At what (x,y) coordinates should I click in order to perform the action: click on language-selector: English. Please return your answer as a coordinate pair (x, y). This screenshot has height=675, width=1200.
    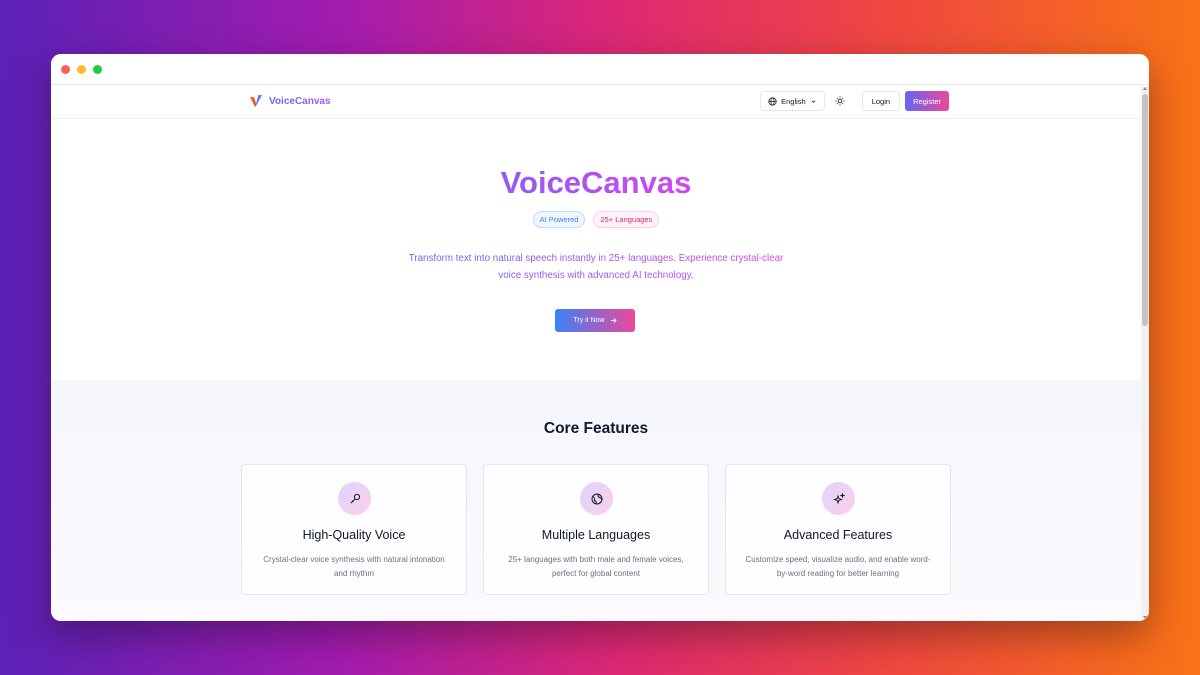
    Looking at the image, I should click on (792, 101).